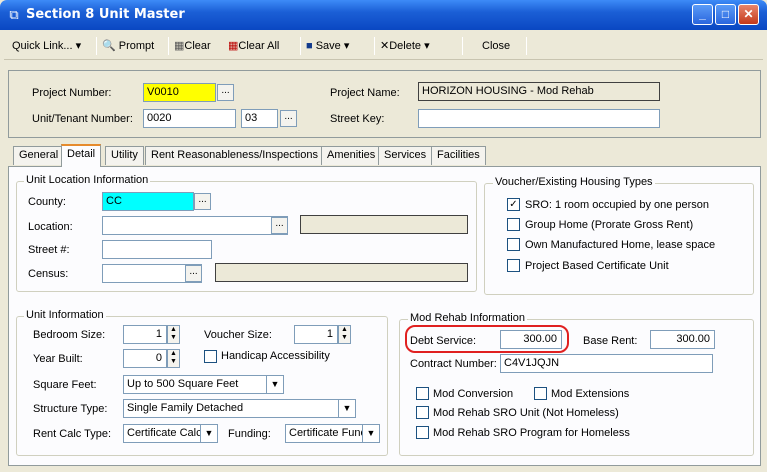  I want to click on rent-calc-value: Certificate Calc, so click(164, 433).